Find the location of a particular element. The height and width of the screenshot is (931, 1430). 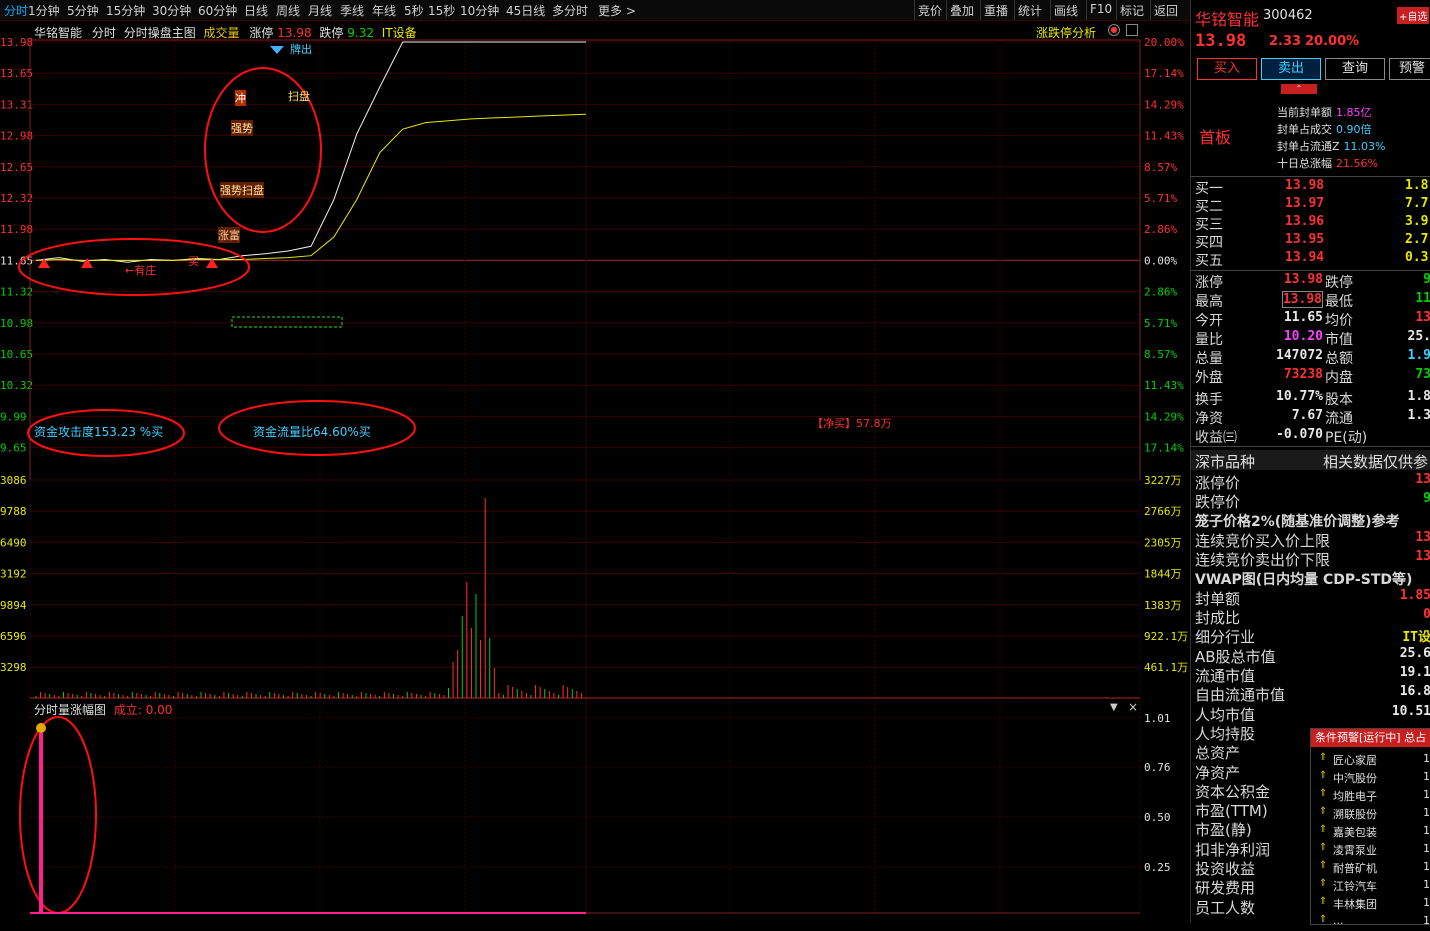

info-label: 员工人数 is located at coordinates (1225, 907).